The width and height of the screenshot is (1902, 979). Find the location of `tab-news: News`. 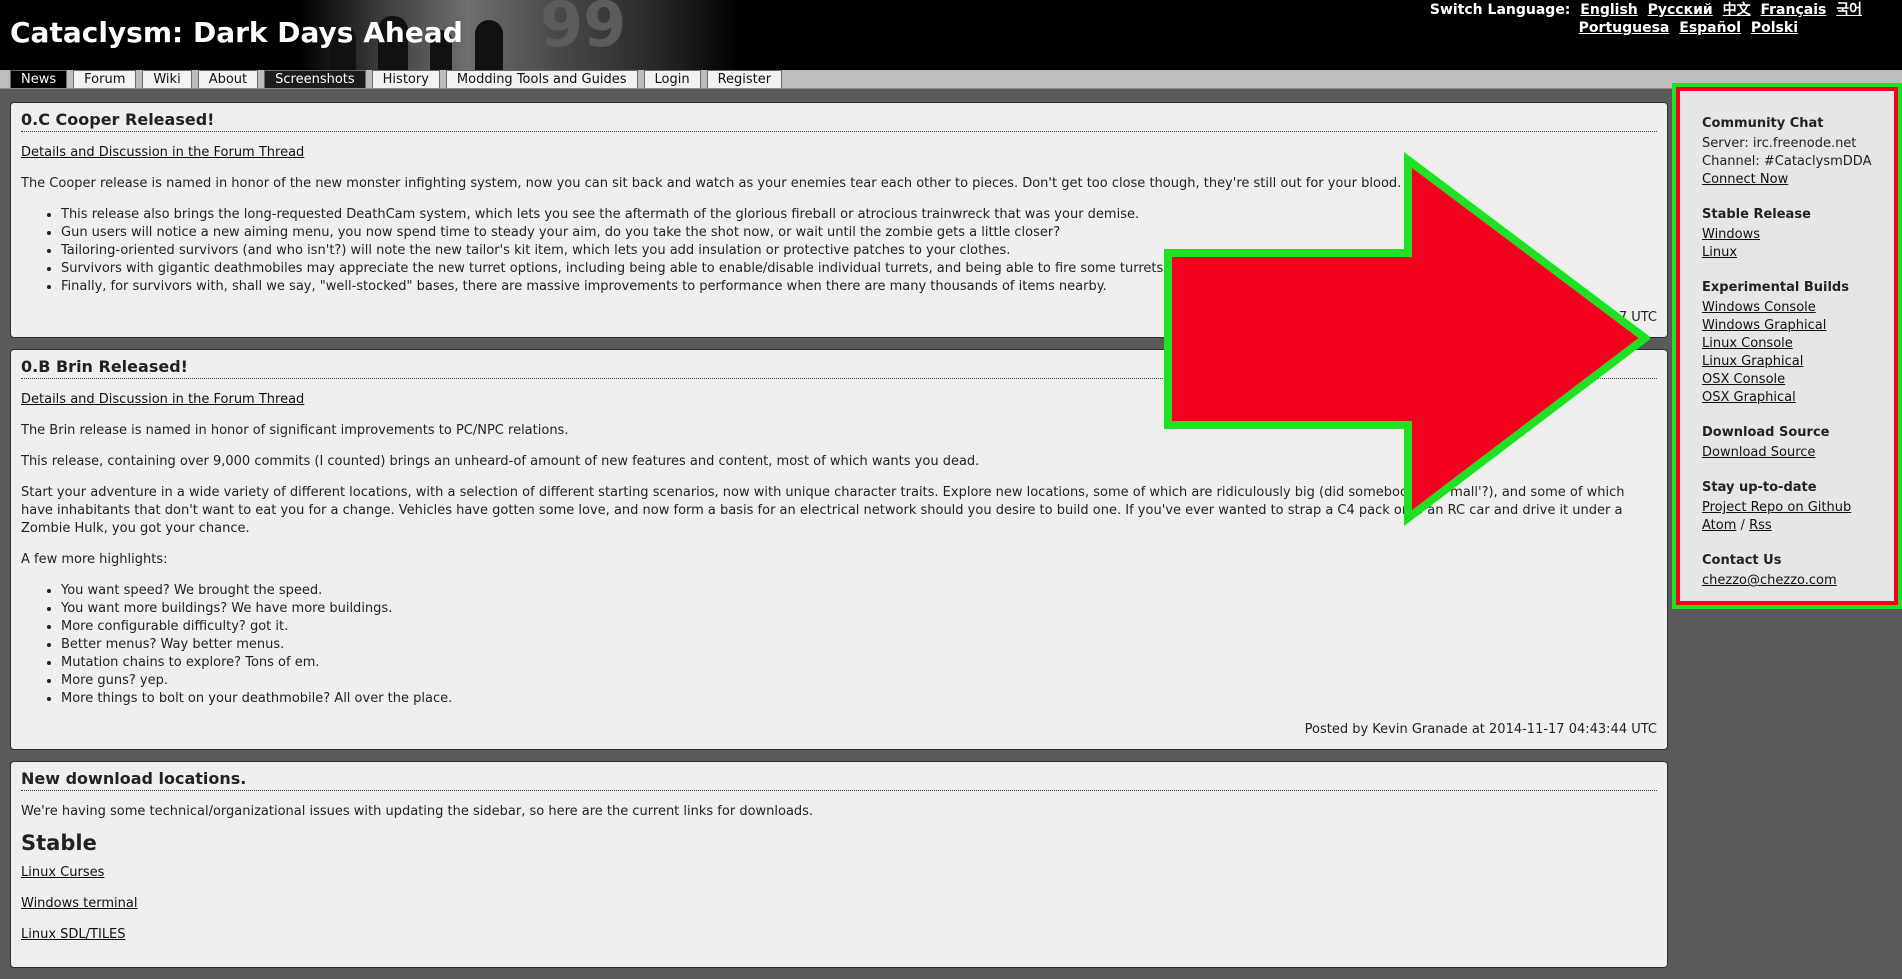

tab-news: News is located at coordinates (39, 79).